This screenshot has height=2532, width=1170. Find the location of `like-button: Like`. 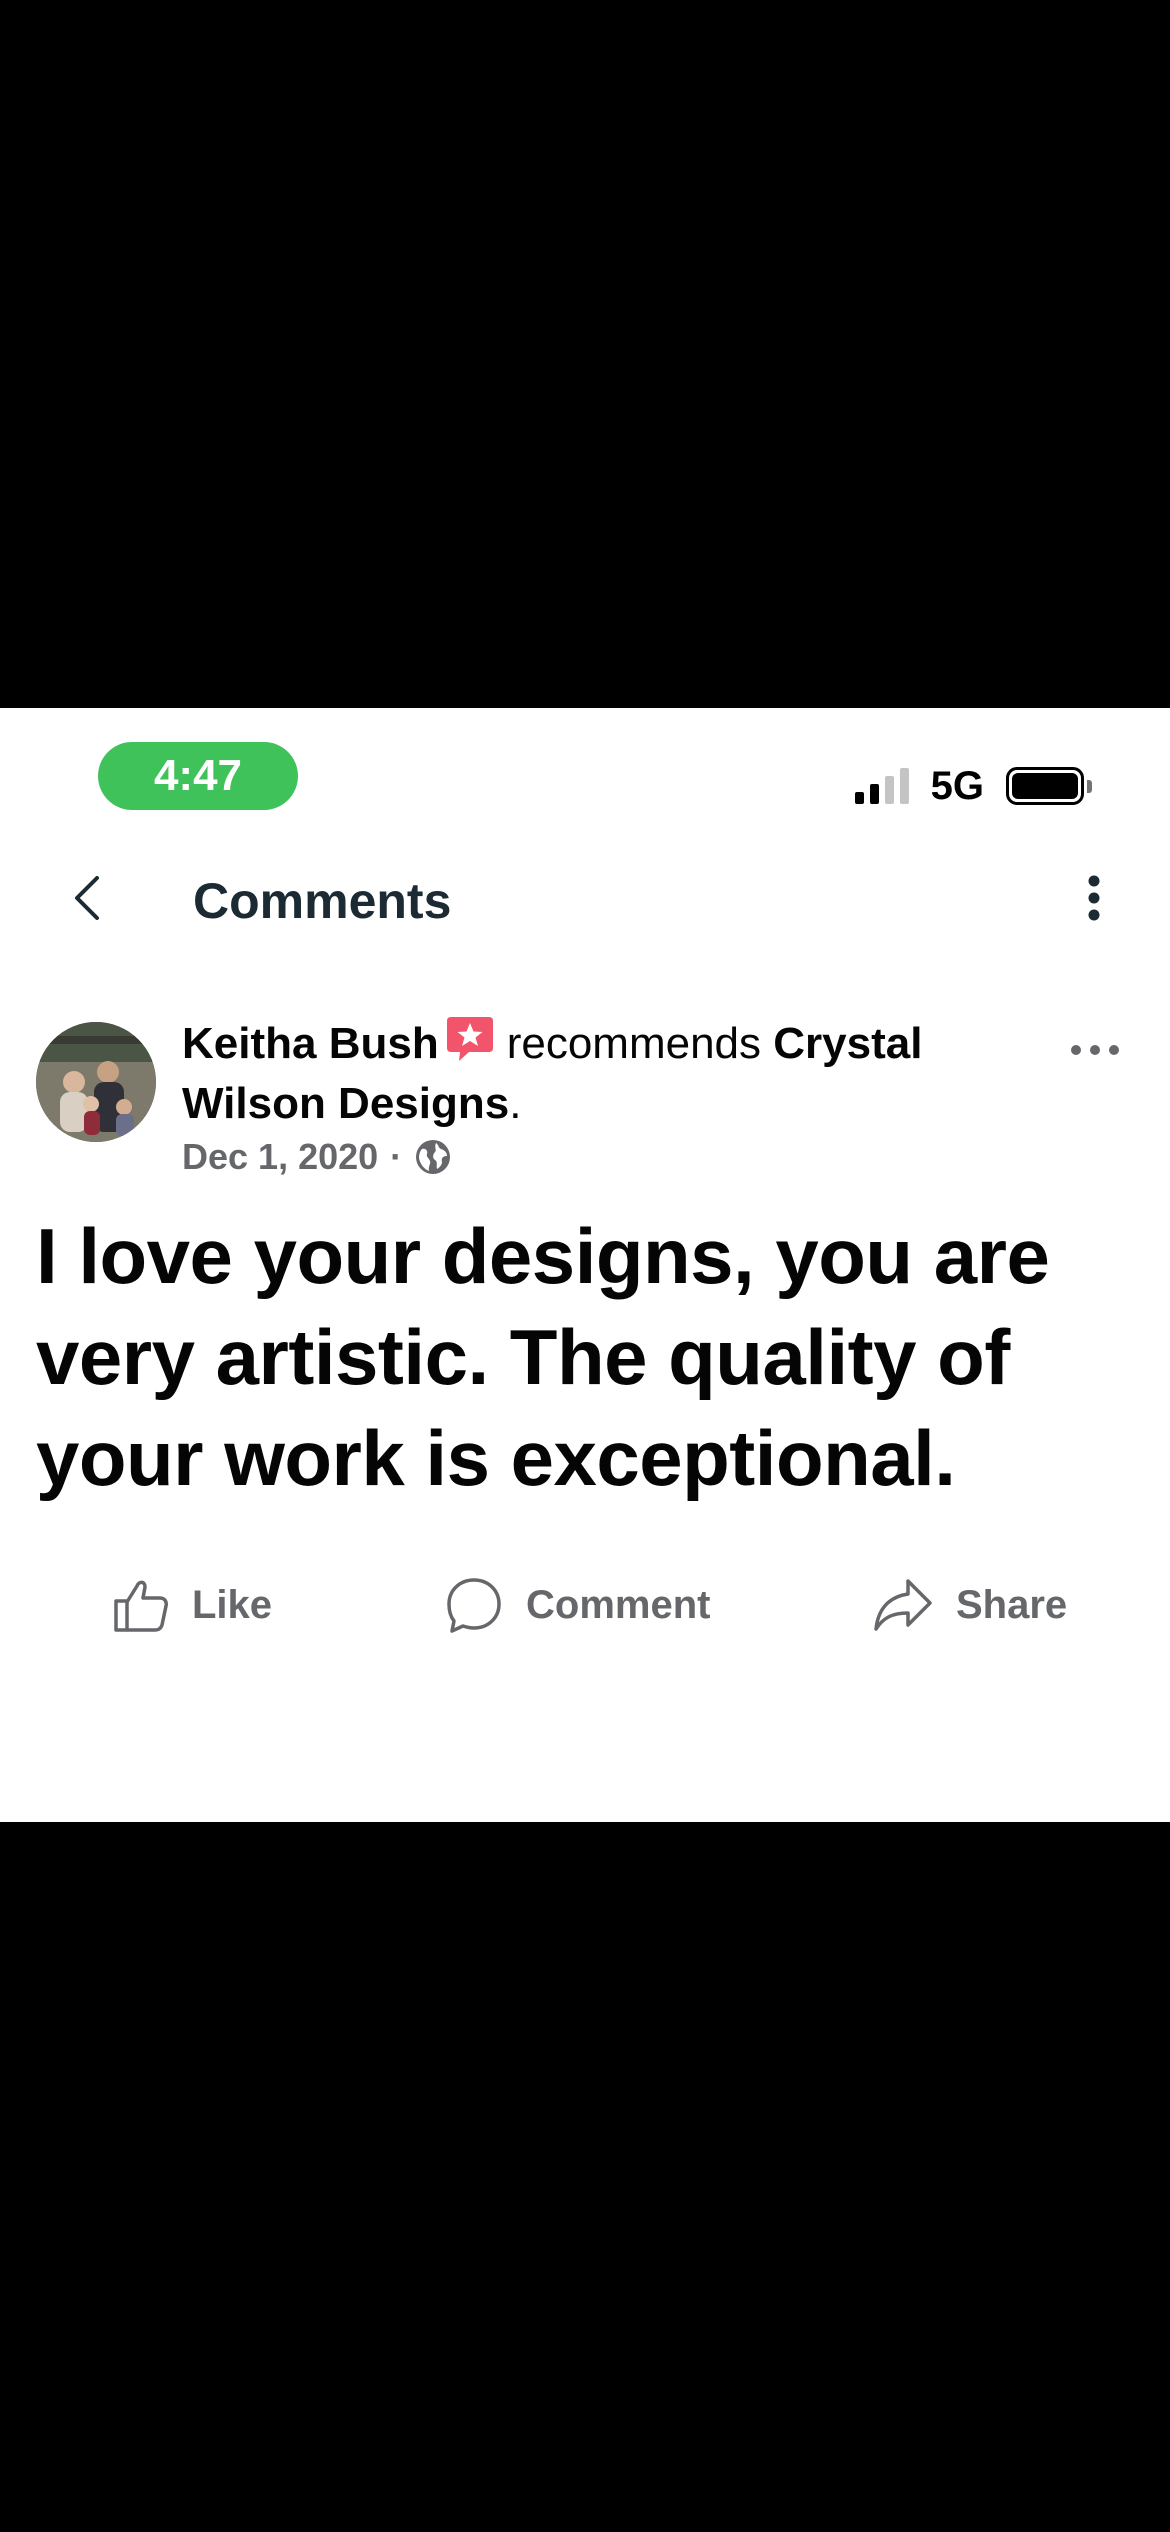

like-button: Like is located at coordinates (192, 1605).